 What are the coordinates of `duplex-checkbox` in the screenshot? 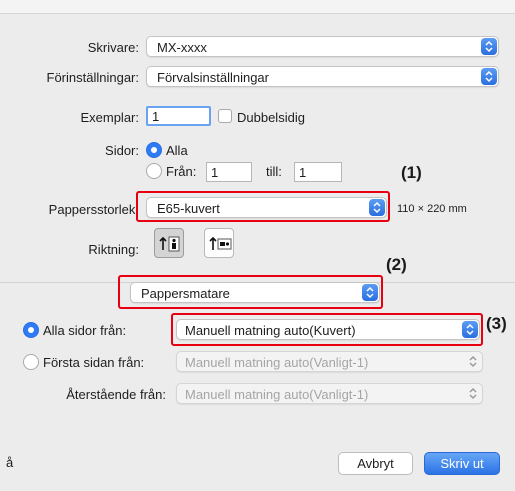 It's located at (225, 116).